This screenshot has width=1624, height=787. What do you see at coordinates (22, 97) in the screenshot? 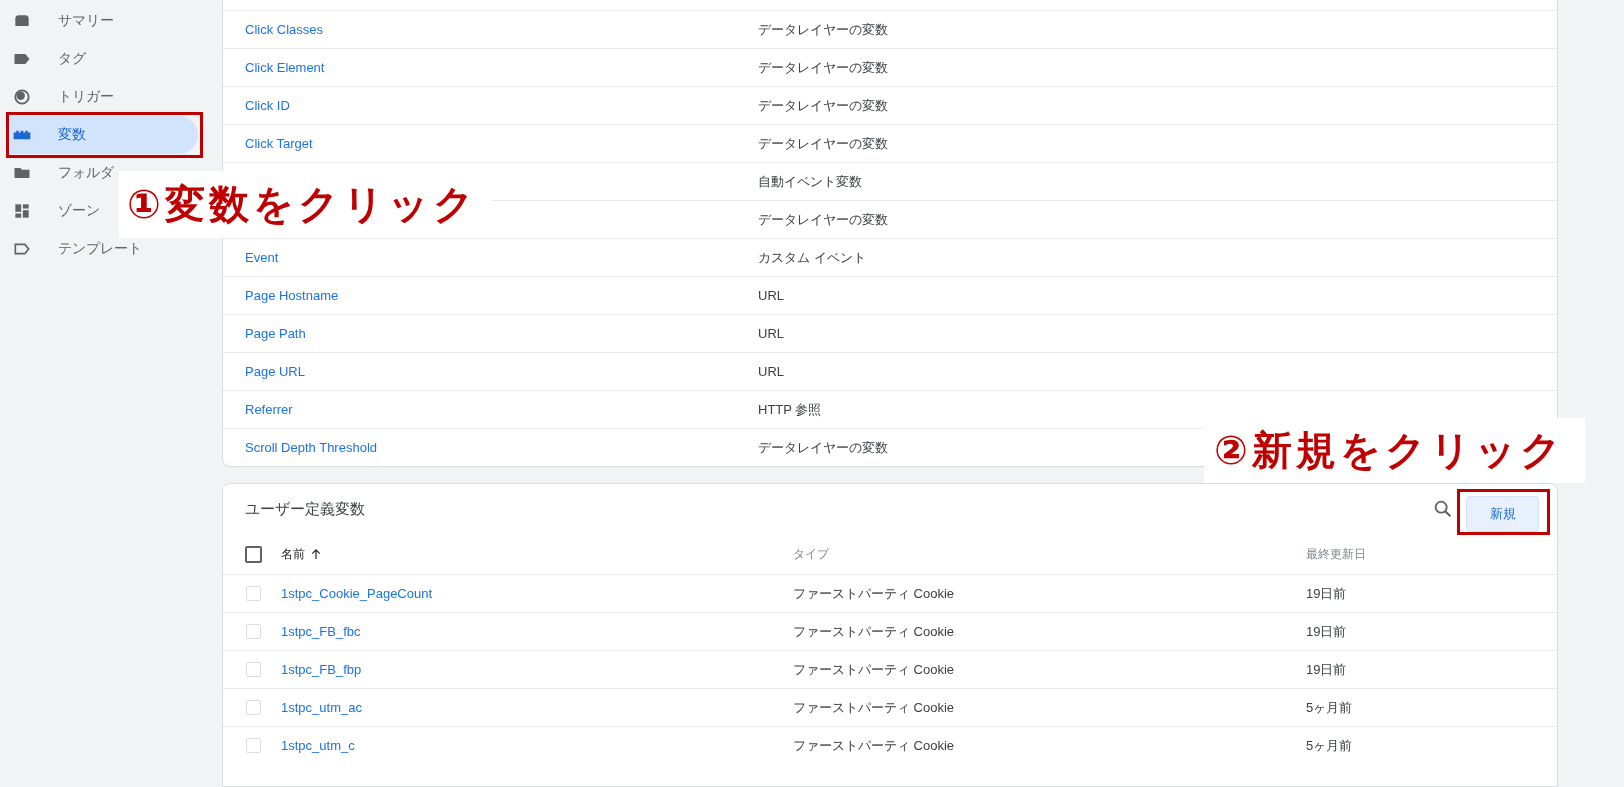
I see `trigger-icon` at bounding box center [22, 97].